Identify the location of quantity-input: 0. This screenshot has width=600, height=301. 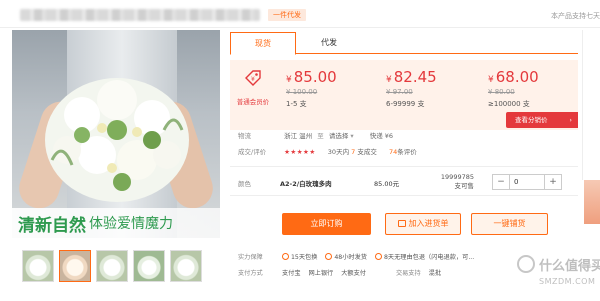
(527, 182).